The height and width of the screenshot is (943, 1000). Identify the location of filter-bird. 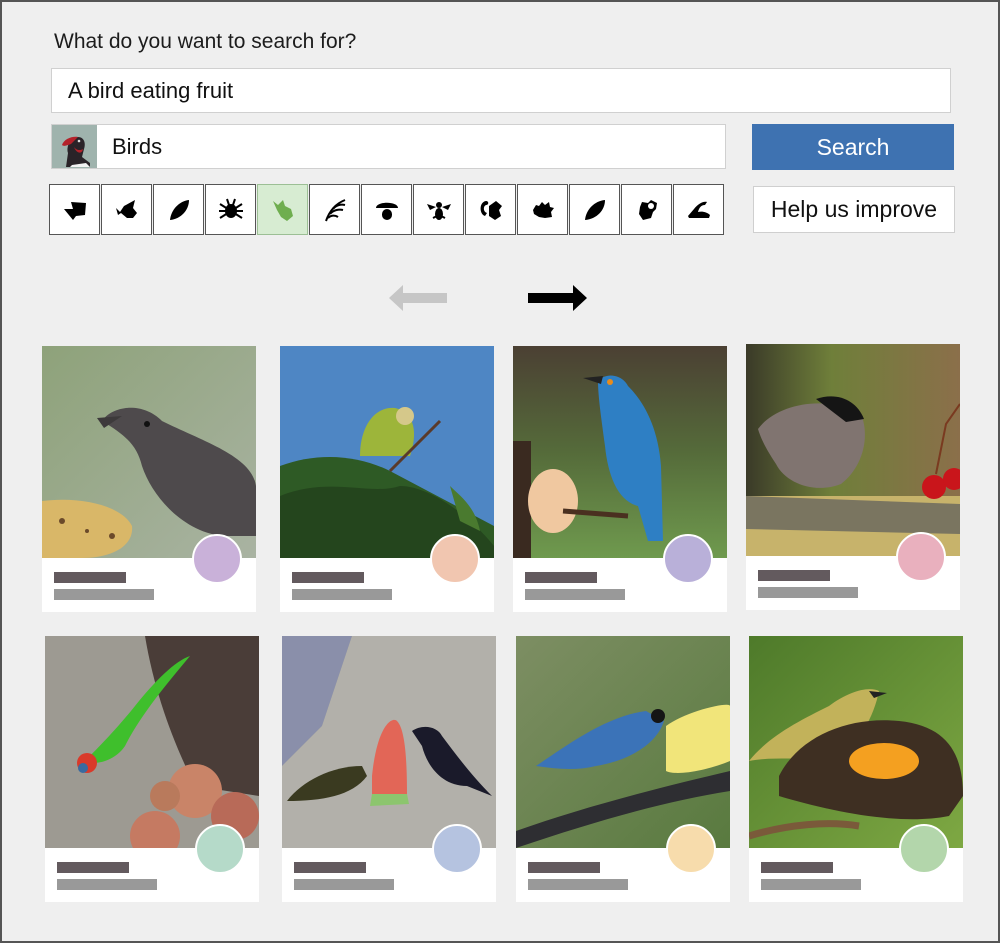
(282, 209).